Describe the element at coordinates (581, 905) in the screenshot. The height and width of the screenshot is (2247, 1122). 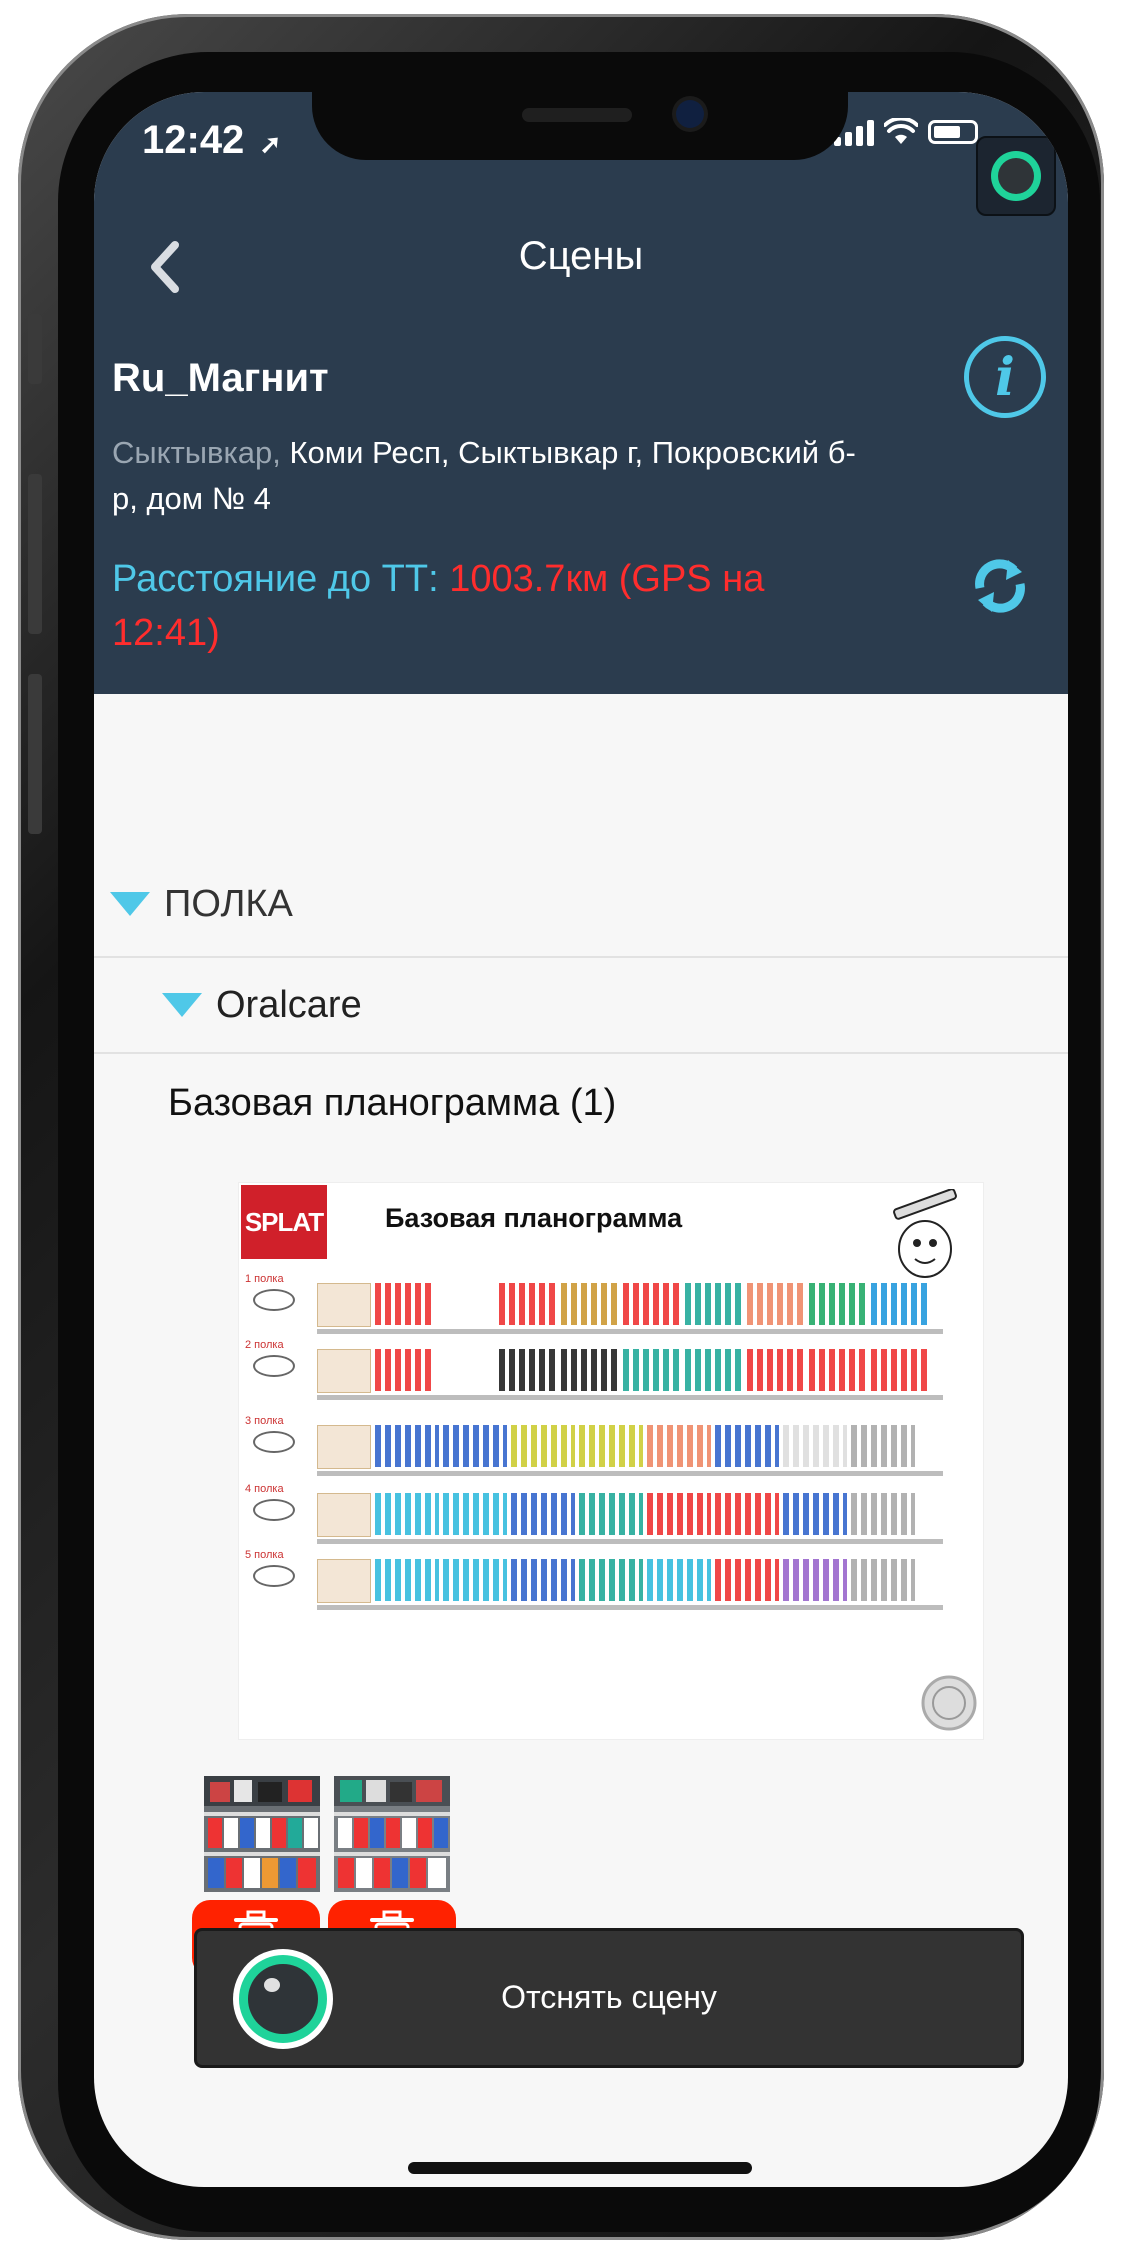
I see `section-shelf: ПОЛКА` at that location.